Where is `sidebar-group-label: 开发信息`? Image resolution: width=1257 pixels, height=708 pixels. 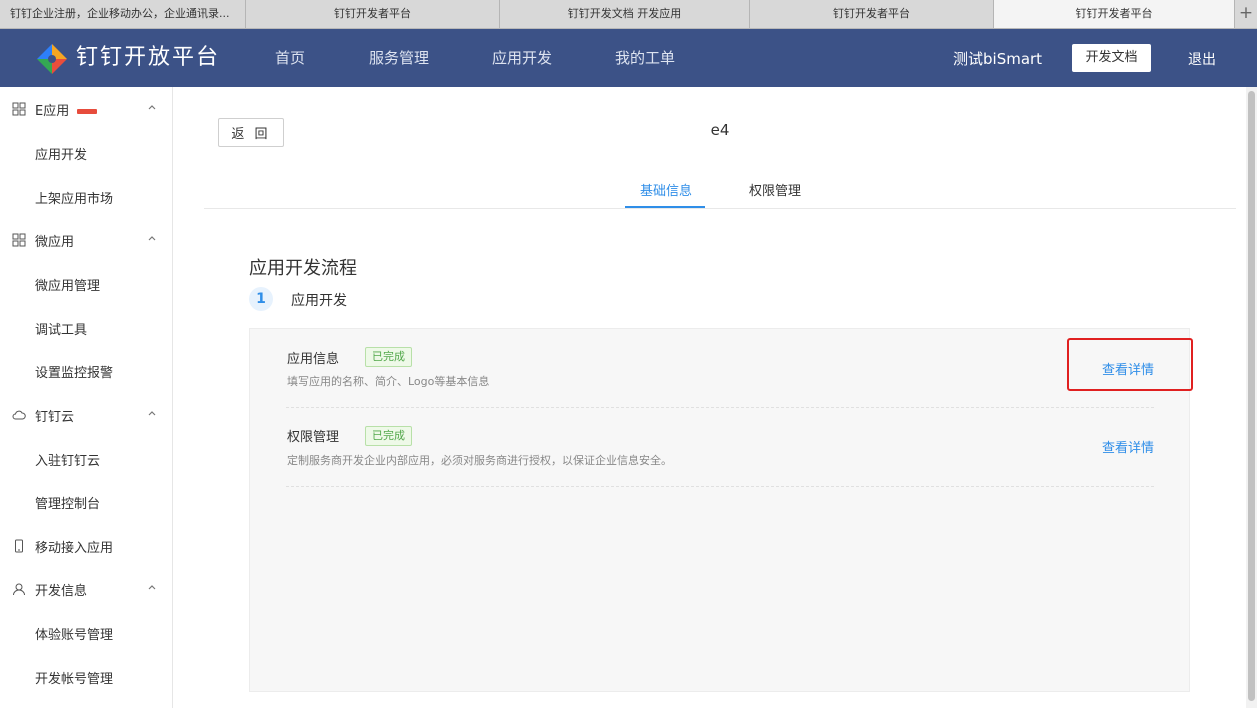
sidebar-group-label: 开发信息 is located at coordinates (61, 591).